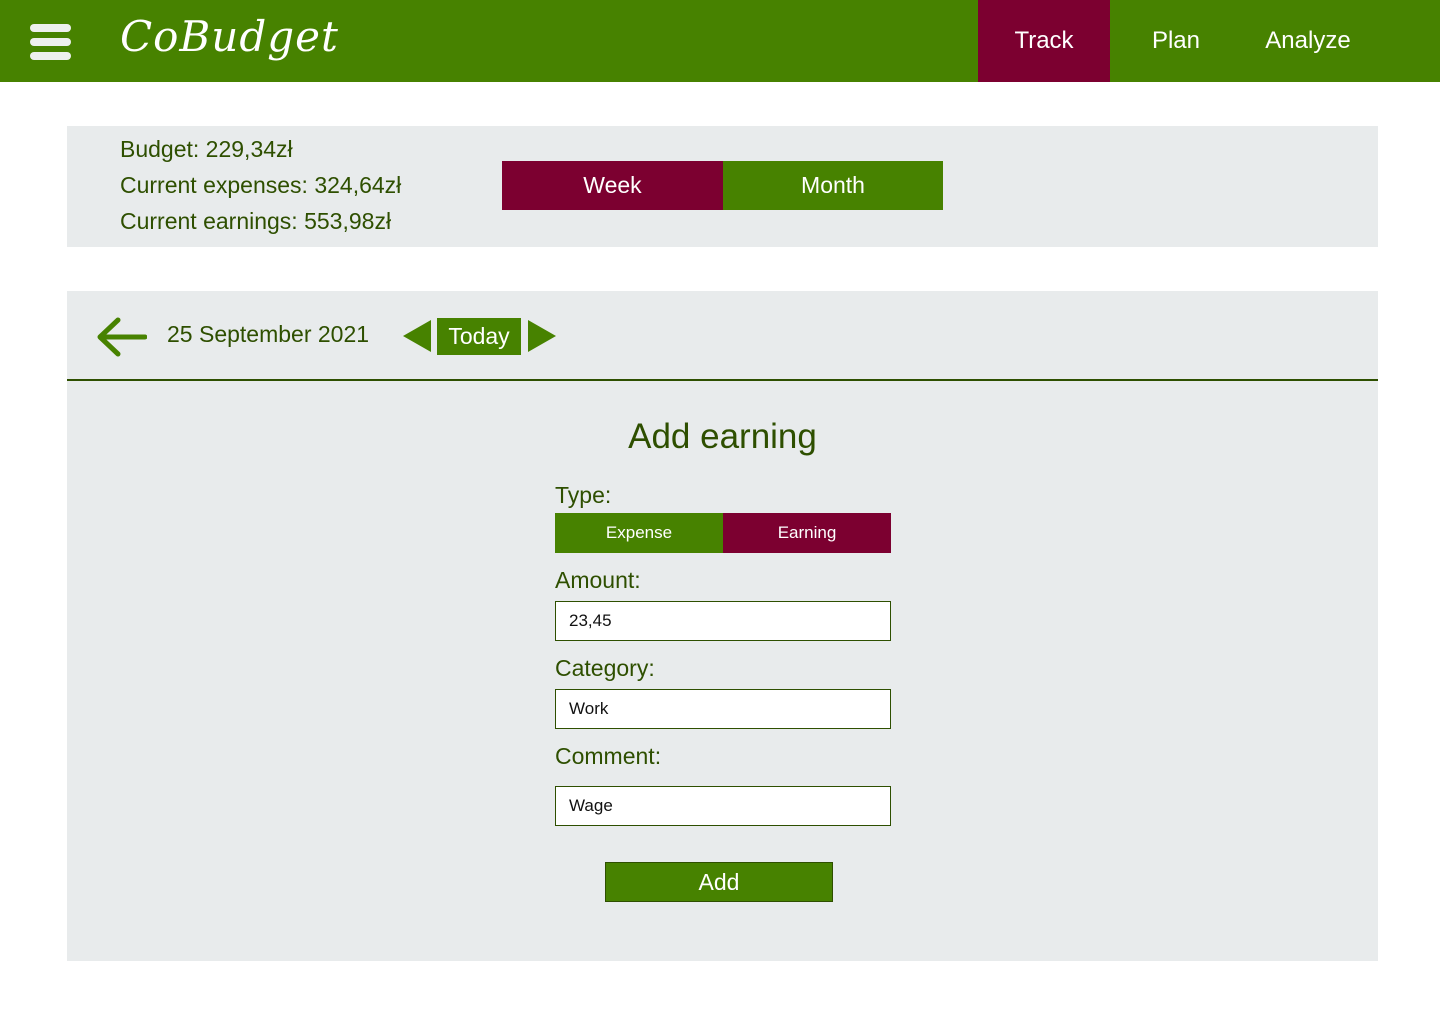 This screenshot has width=1440, height=1024. I want to click on comment-input, so click(723, 806).